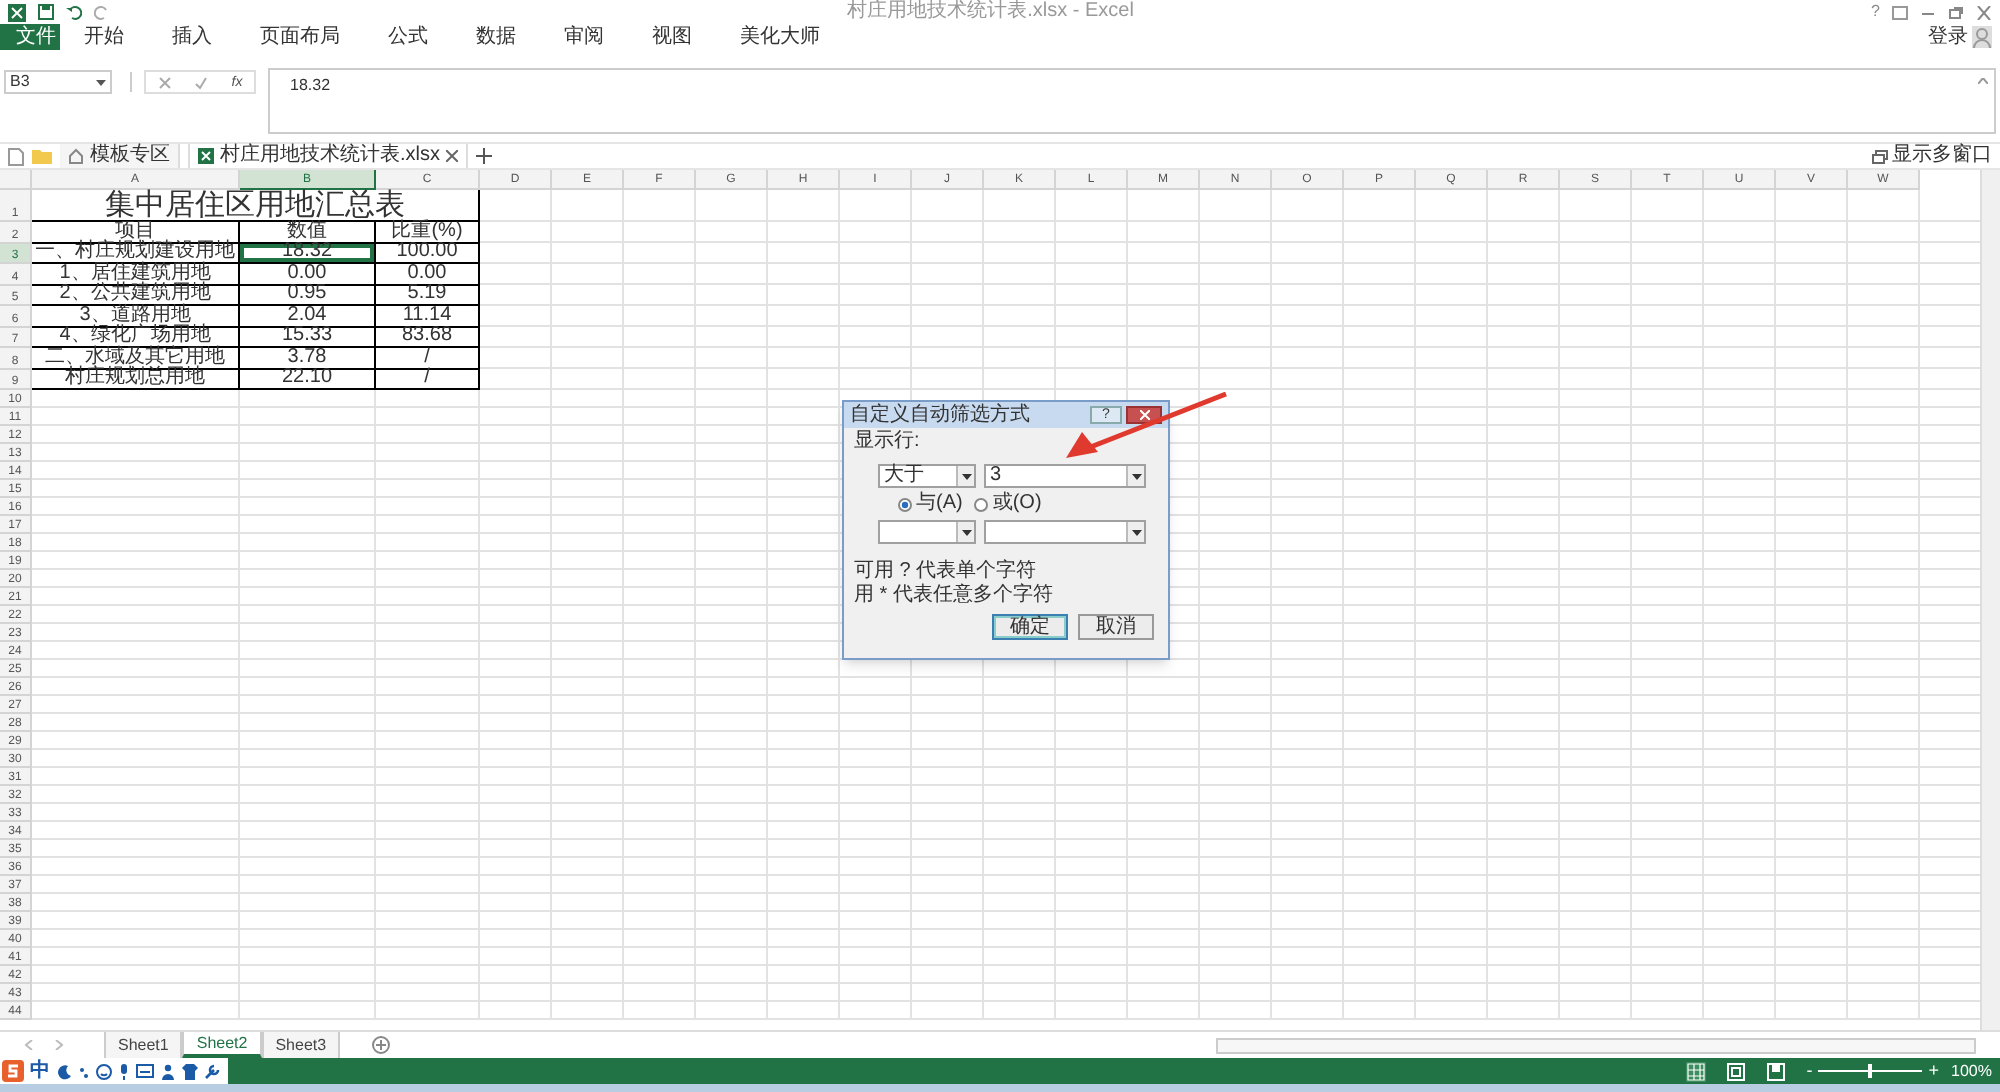 This screenshot has height=1092, width=2000. I want to click on horizontal-scrollbar, so click(1596, 1045).